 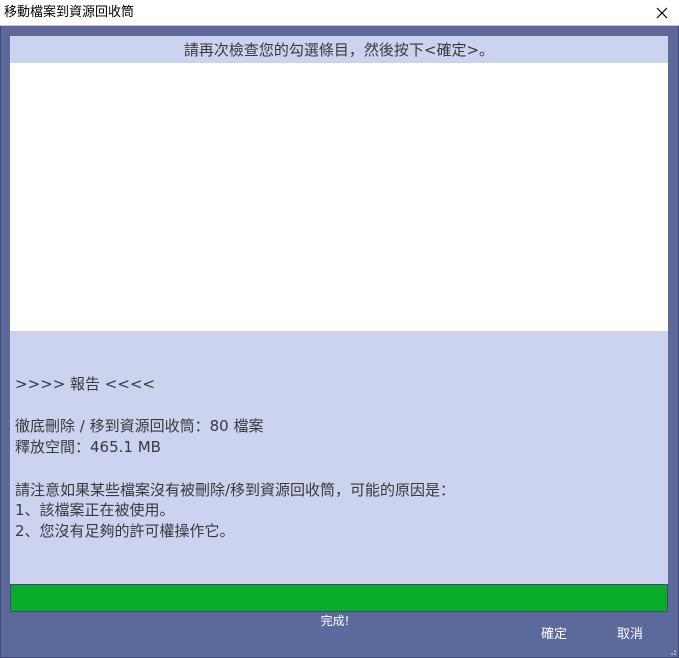 I want to click on report-note: 請注意如果某些檔案沒有被刪除/移到資源回收筒，可能的原因是：, so click(x=235, y=490).